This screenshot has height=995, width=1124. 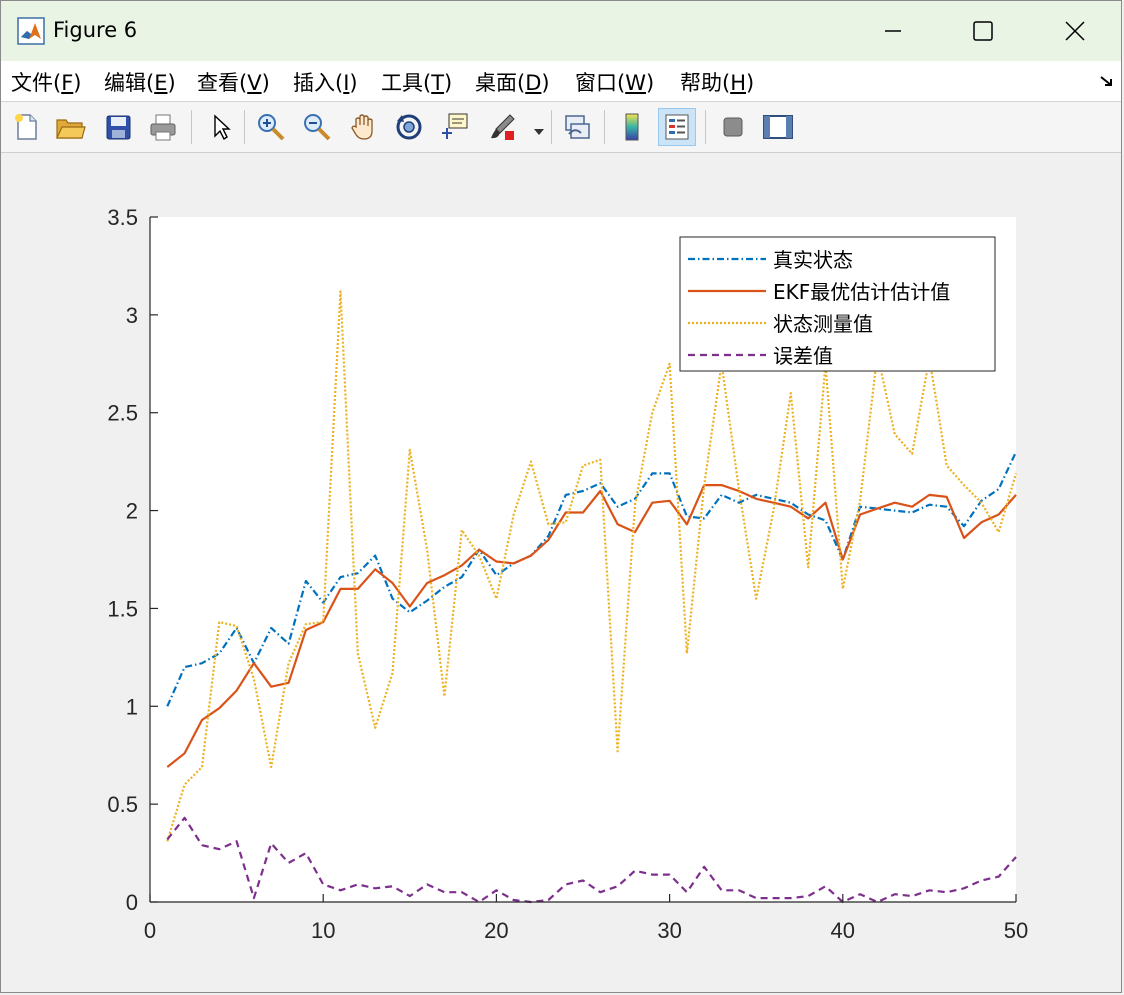 I want to click on insert-colorbar-button, so click(x=632, y=127).